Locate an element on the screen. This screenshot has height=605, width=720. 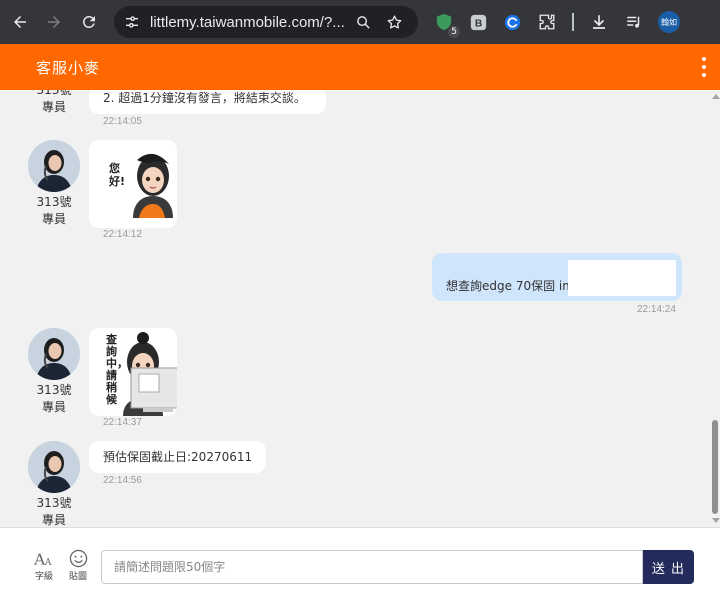
bookmark-star-icon is located at coordinates (394, 22).